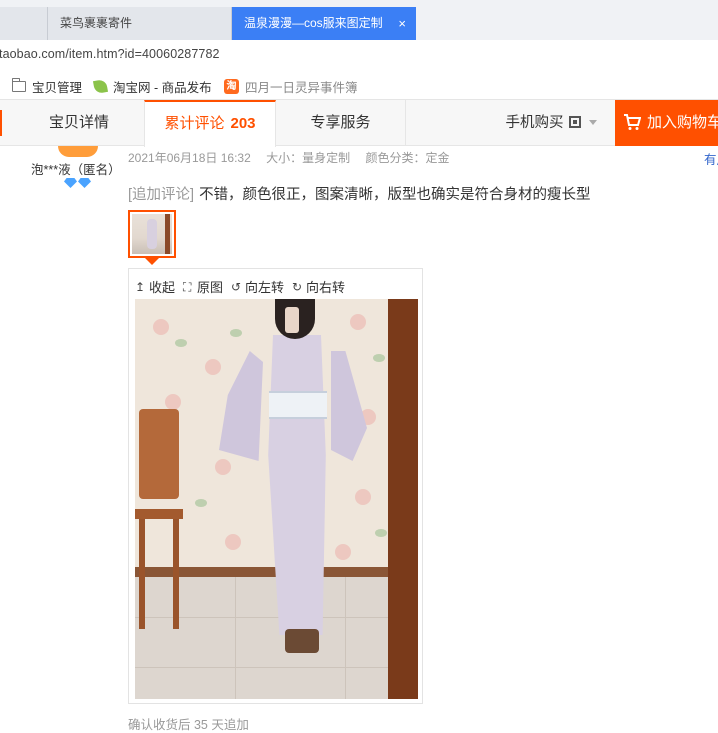 The image size is (718, 733). Describe the element at coordinates (161, 195) in the screenshot. I see `followup-tag: [追加评论]` at that location.